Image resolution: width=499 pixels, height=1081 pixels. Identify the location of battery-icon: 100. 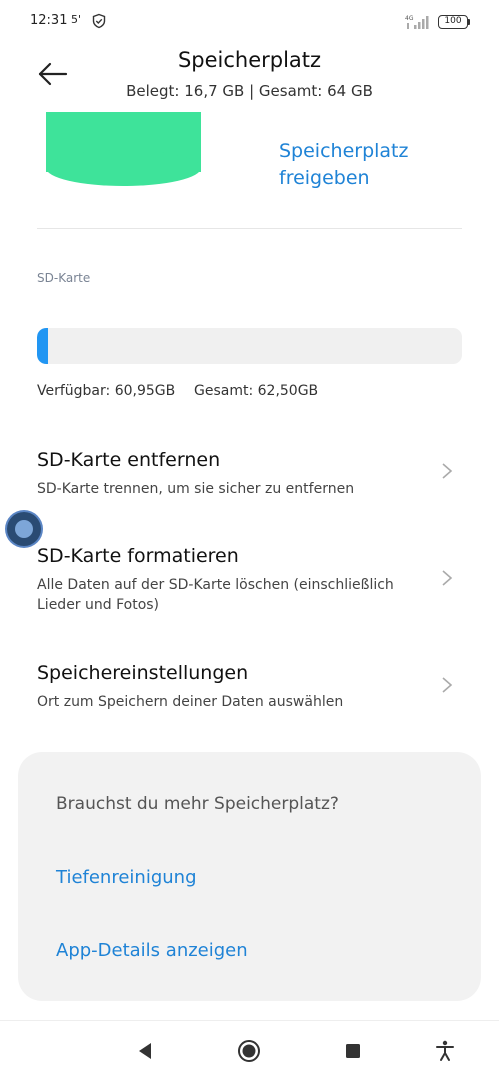
(453, 22).